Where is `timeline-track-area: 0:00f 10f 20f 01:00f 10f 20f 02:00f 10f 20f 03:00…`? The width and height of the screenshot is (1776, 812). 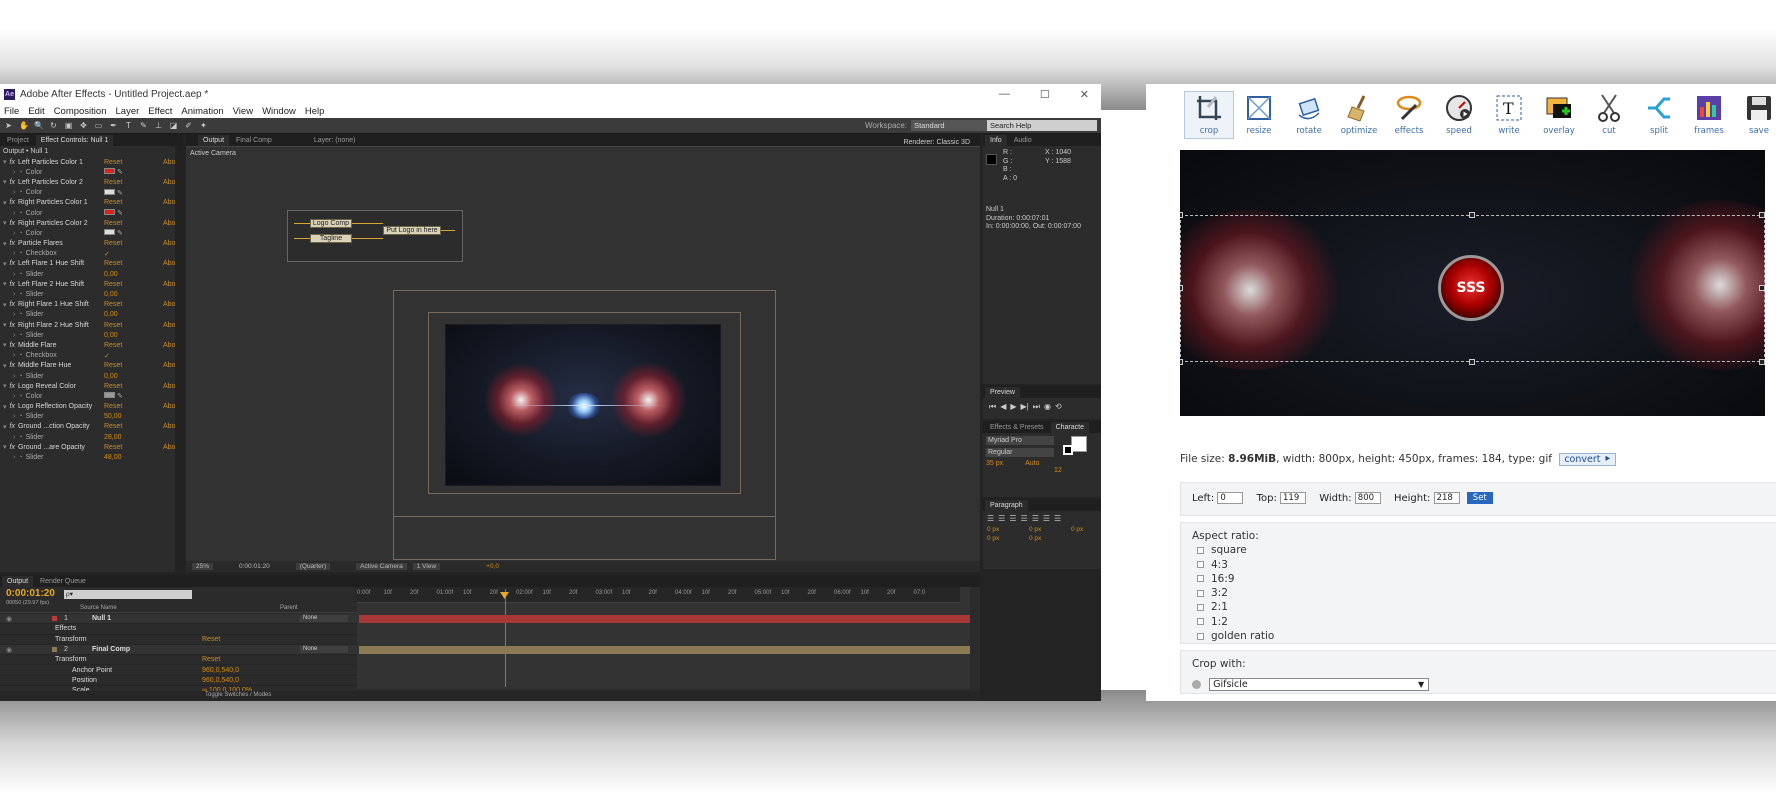 timeline-track-area: 0:00f 10f 20f 01:00f 10f 20f 02:00f 10f 20f 03:00… is located at coordinates (663, 638).